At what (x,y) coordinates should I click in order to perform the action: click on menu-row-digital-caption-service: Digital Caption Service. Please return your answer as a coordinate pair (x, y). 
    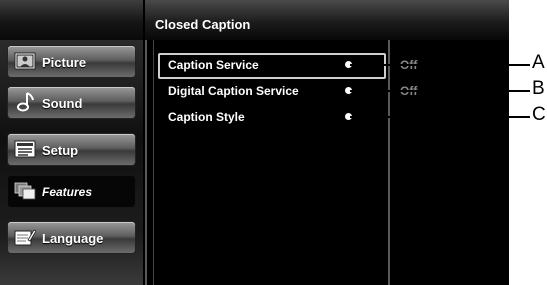
    Looking at the image, I should click on (233, 91).